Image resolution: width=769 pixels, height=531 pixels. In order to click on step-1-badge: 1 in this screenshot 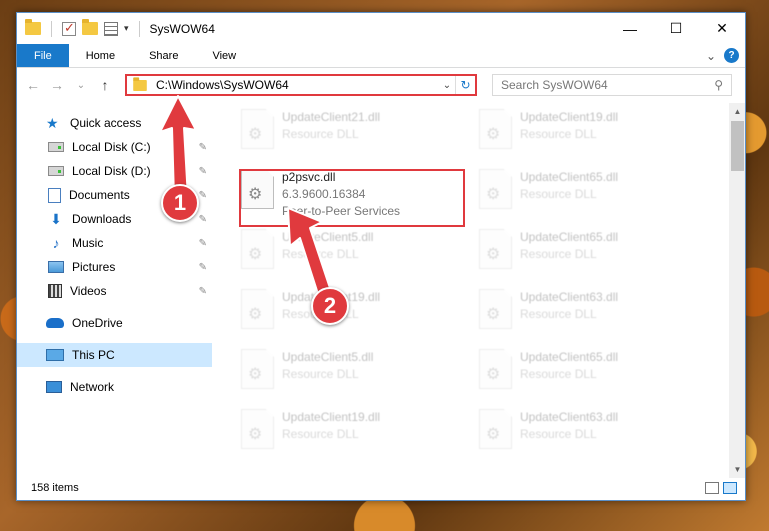, I will do `click(180, 203)`.